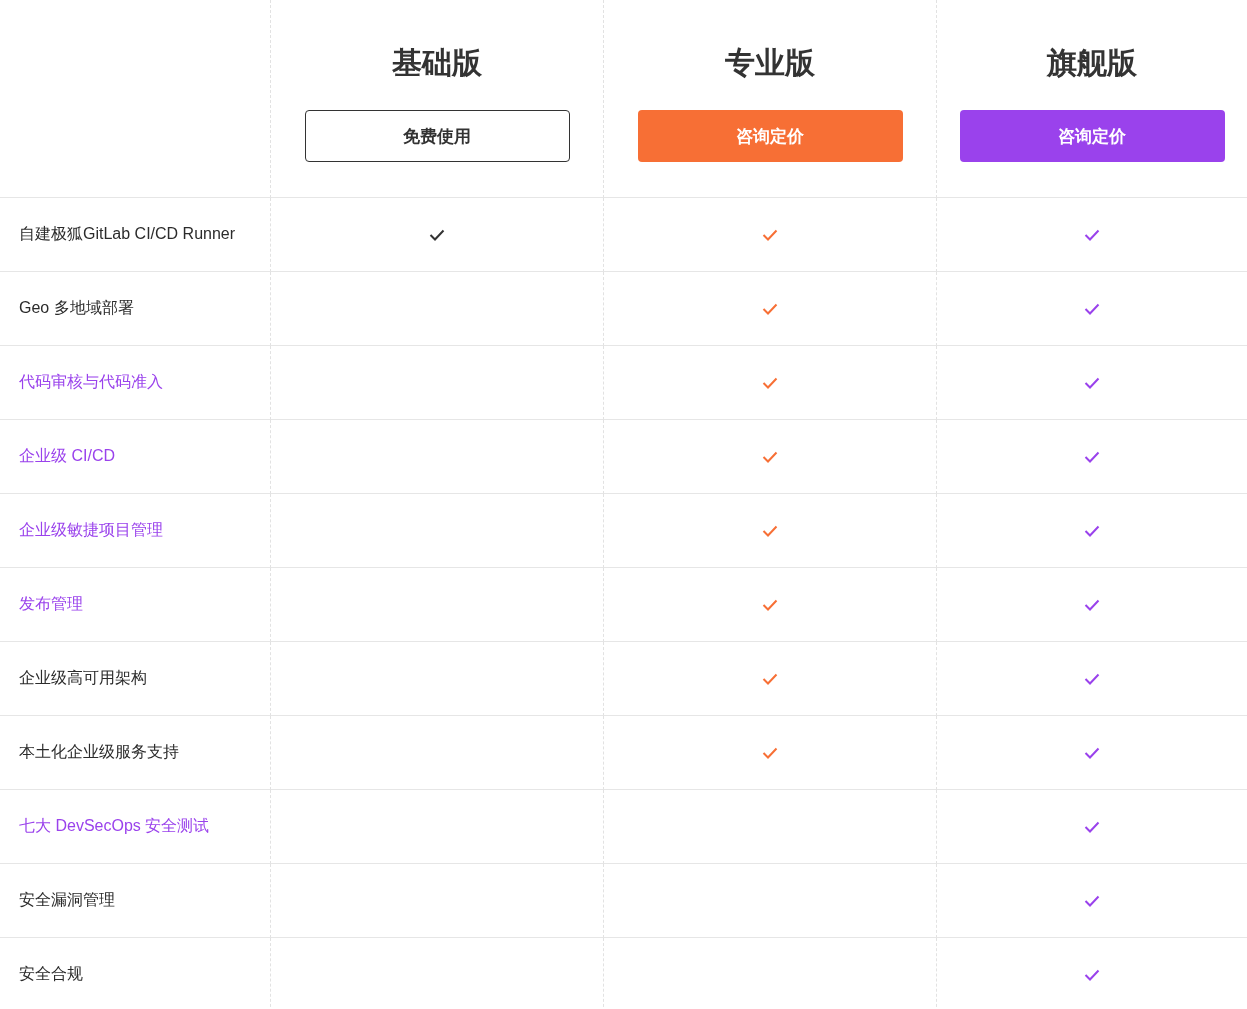  What do you see at coordinates (67, 456) in the screenshot?
I see `feature-link: 企业级 CI/CD` at bounding box center [67, 456].